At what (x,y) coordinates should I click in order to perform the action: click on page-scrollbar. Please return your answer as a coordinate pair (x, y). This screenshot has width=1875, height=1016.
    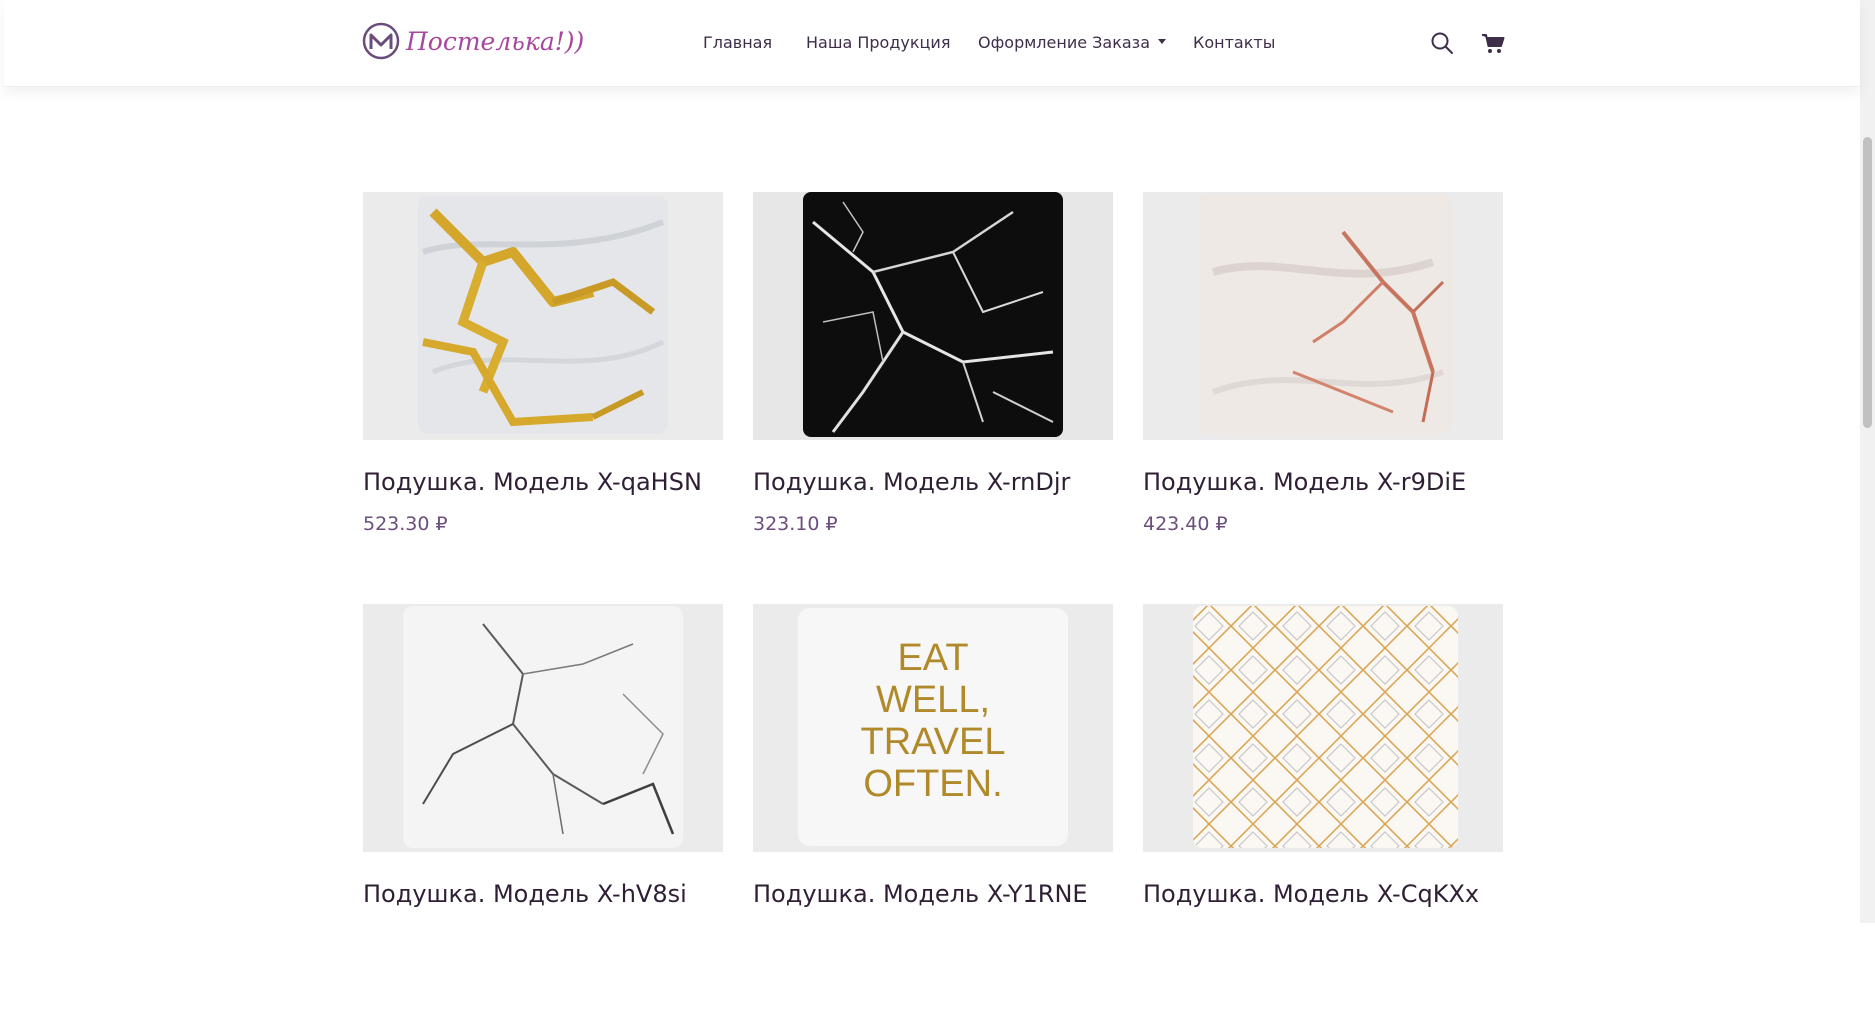
    Looking at the image, I should click on (1867, 461).